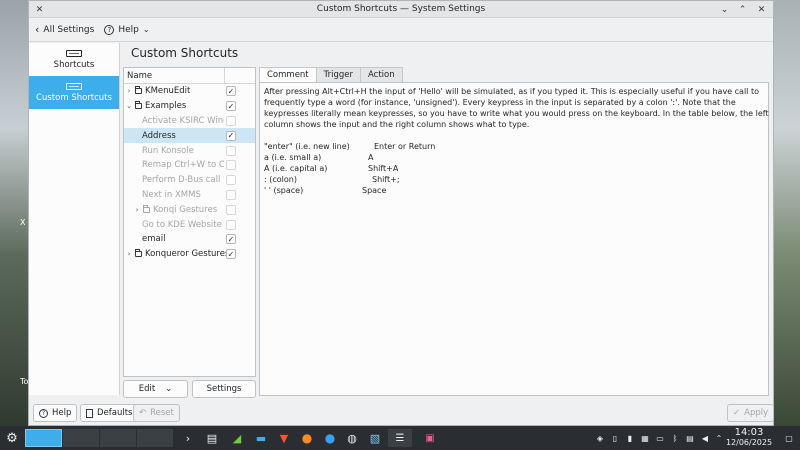  I want to click on tree-row: email ✓, so click(189, 239).